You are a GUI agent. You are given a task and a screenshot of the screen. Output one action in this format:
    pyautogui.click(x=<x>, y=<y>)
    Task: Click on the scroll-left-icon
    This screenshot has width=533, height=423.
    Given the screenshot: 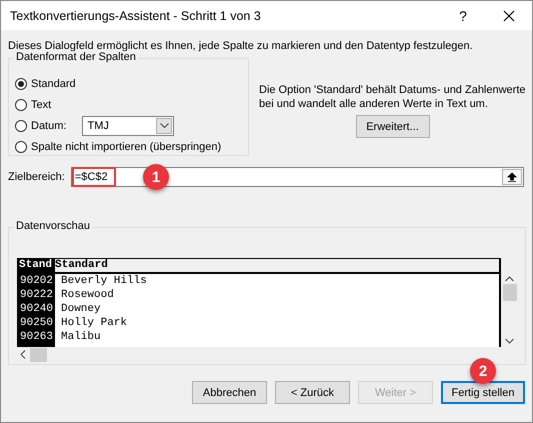 What is the action you would take?
    pyautogui.click(x=23, y=354)
    